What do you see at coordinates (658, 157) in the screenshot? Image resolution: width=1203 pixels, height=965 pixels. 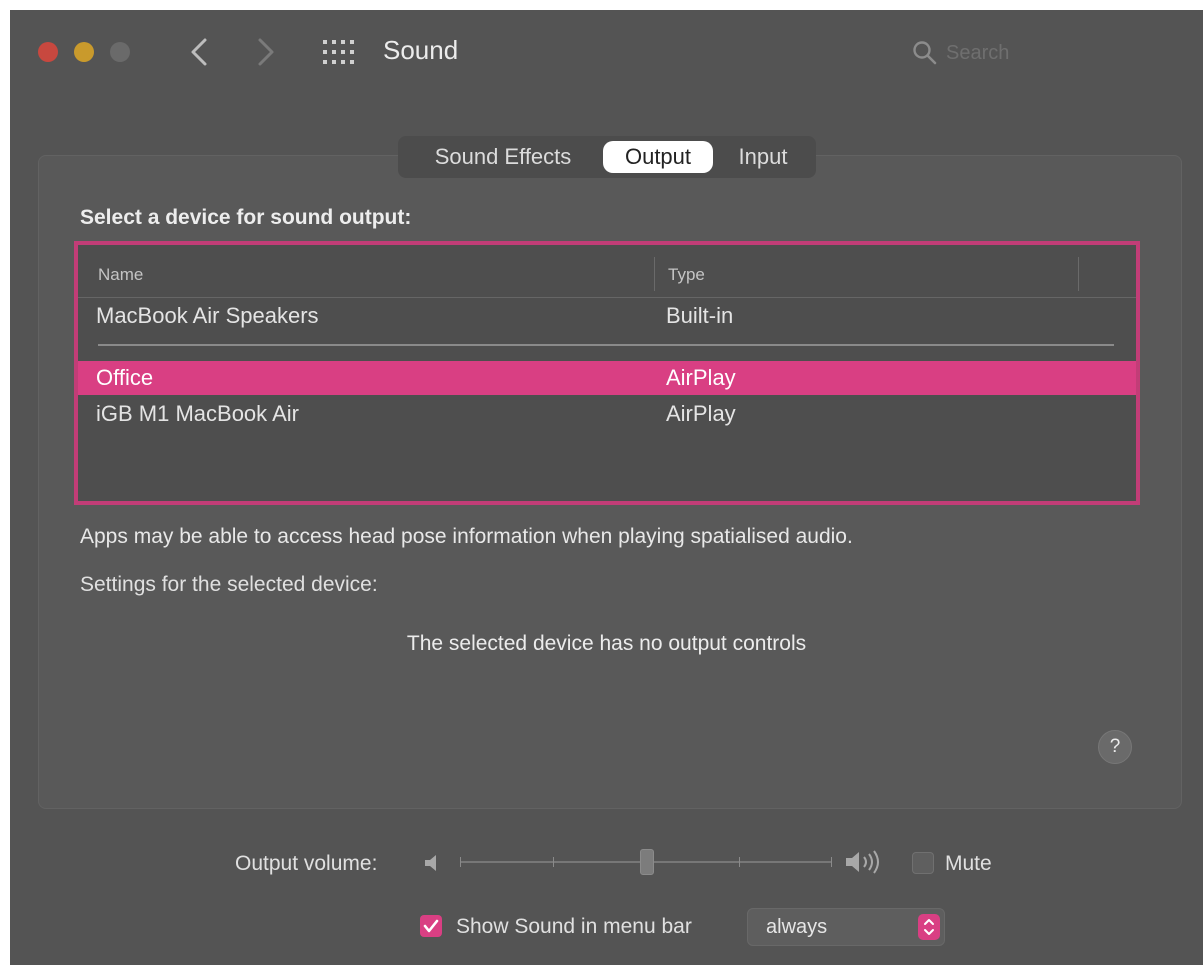 I see `tab-output: Output` at bounding box center [658, 157].